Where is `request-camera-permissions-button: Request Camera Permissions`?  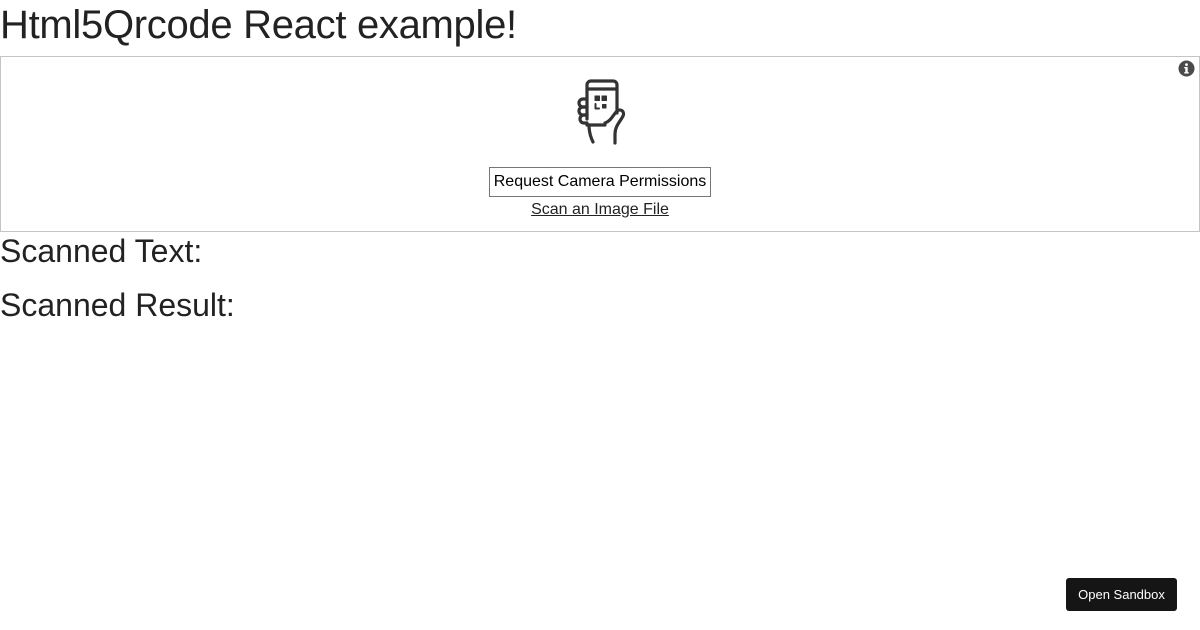
request-camera-permissions-button: Request Camera Permissions is located at coordinates (600, 182).